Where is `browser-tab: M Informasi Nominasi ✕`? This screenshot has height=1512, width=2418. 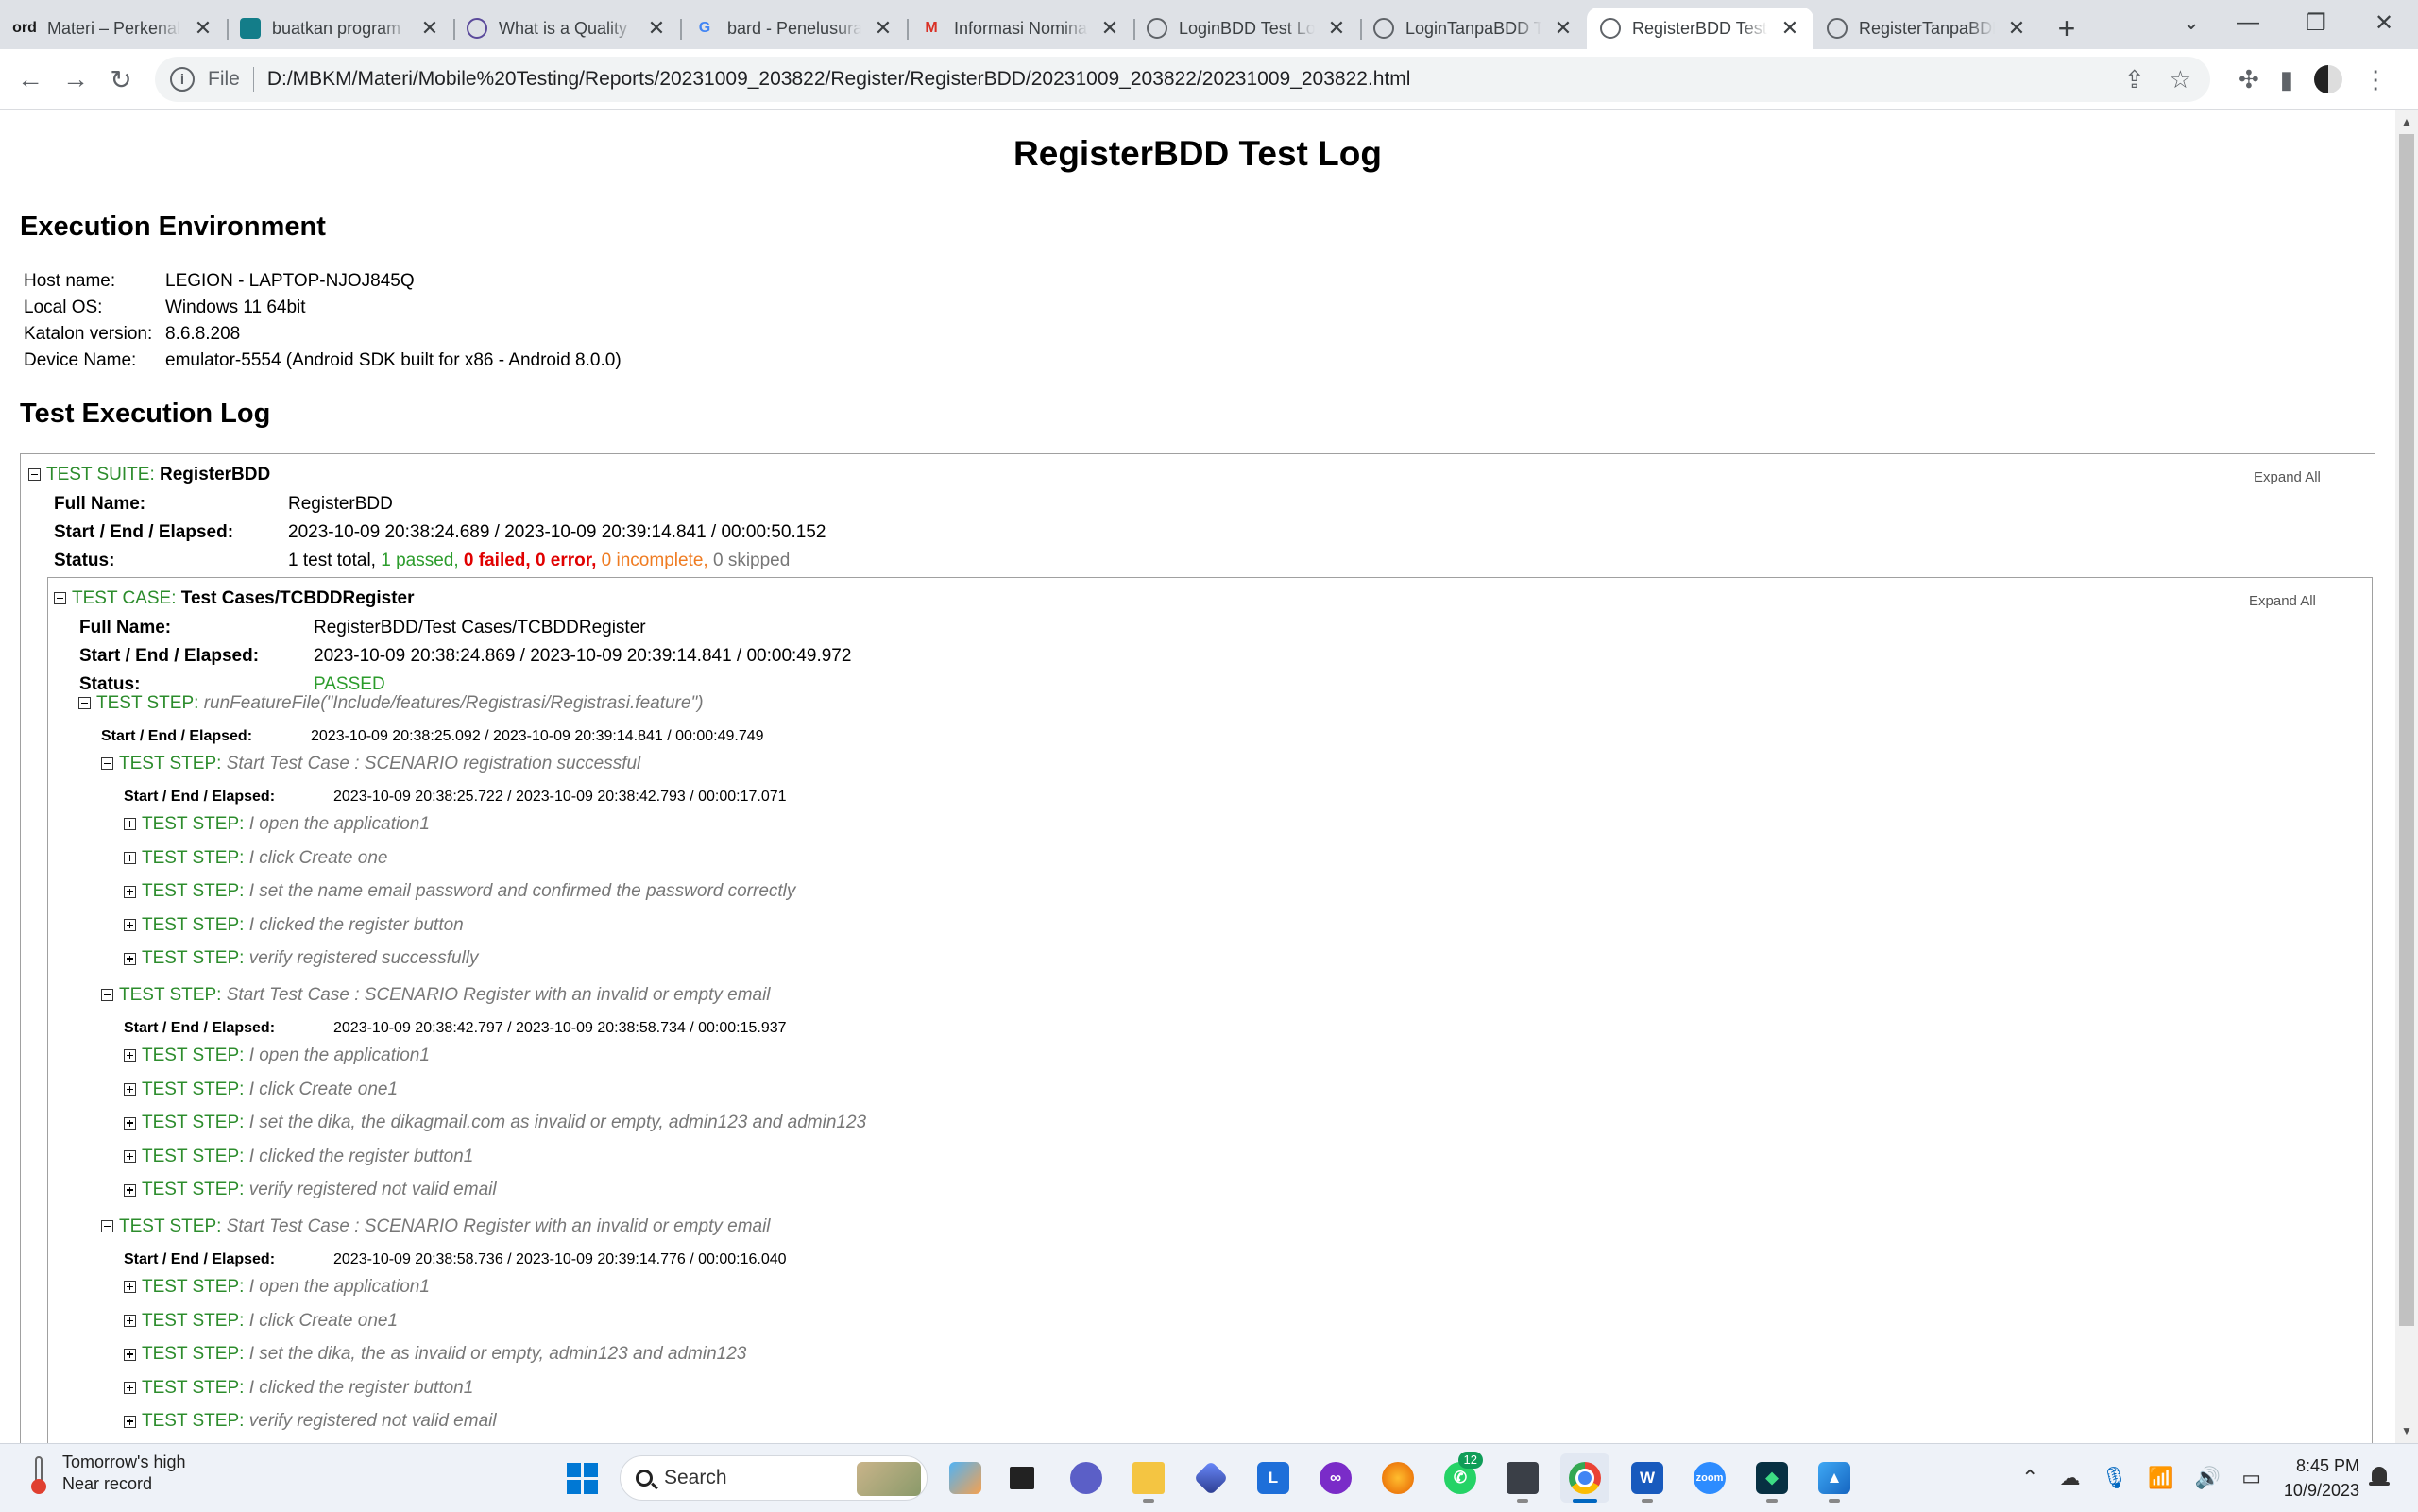
browser-tab: M Informasi Nominasi ✕ is located at coordinates (1020, 28).